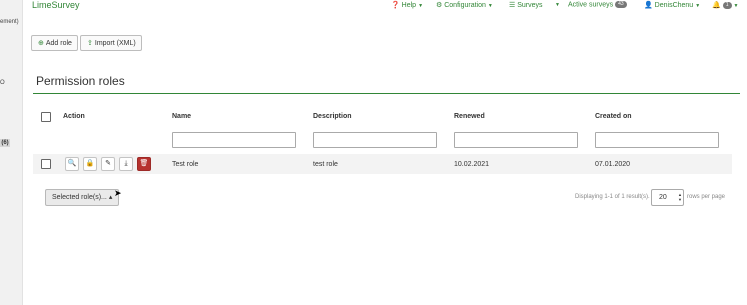  What do you see at coordinates (613, 164) in the screenshot?
I see `row-created-on: 07.01.2020` at bounding box center [613, 164].